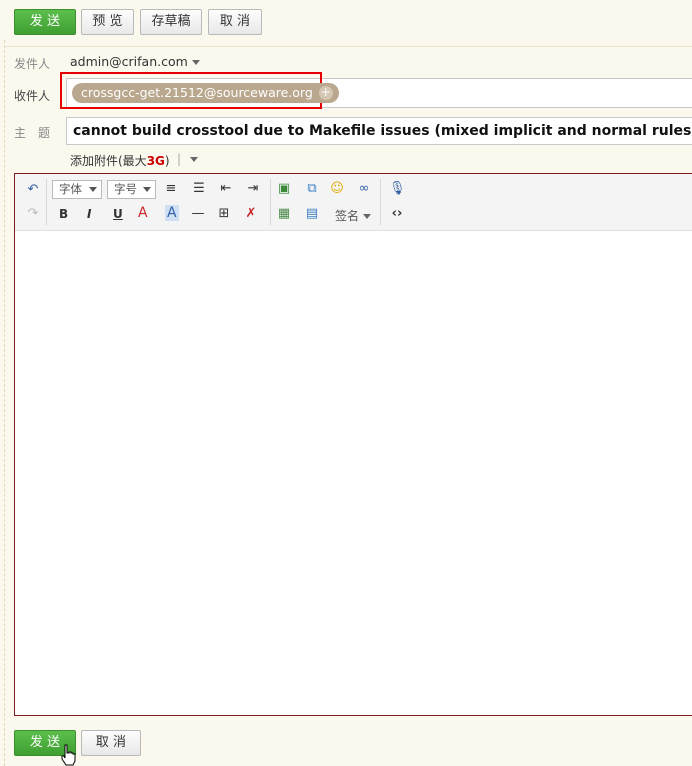 The image size is (692, 766). Describe the element at coordinates (4, 403) in the screenshot. I see `left-guide` at that location.